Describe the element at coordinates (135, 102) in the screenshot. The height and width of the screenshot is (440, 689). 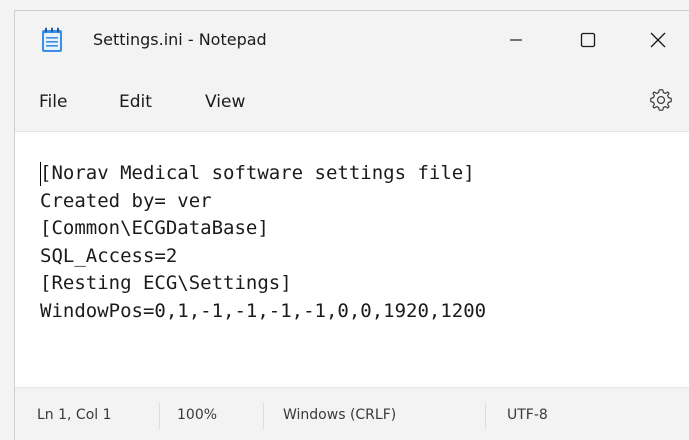
I see `menu-edit: Edit` at that location.